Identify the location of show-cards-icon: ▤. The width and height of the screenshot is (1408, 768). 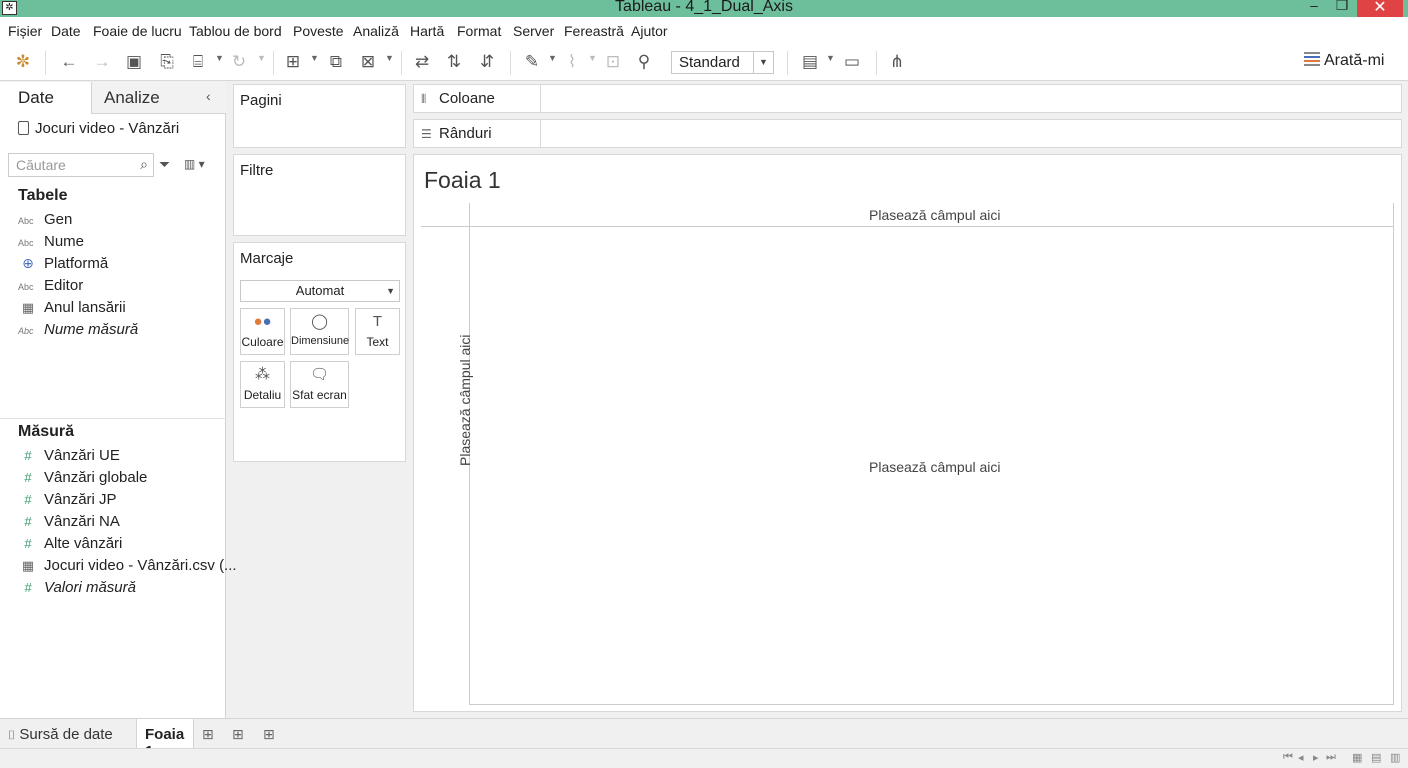
(810, 62).